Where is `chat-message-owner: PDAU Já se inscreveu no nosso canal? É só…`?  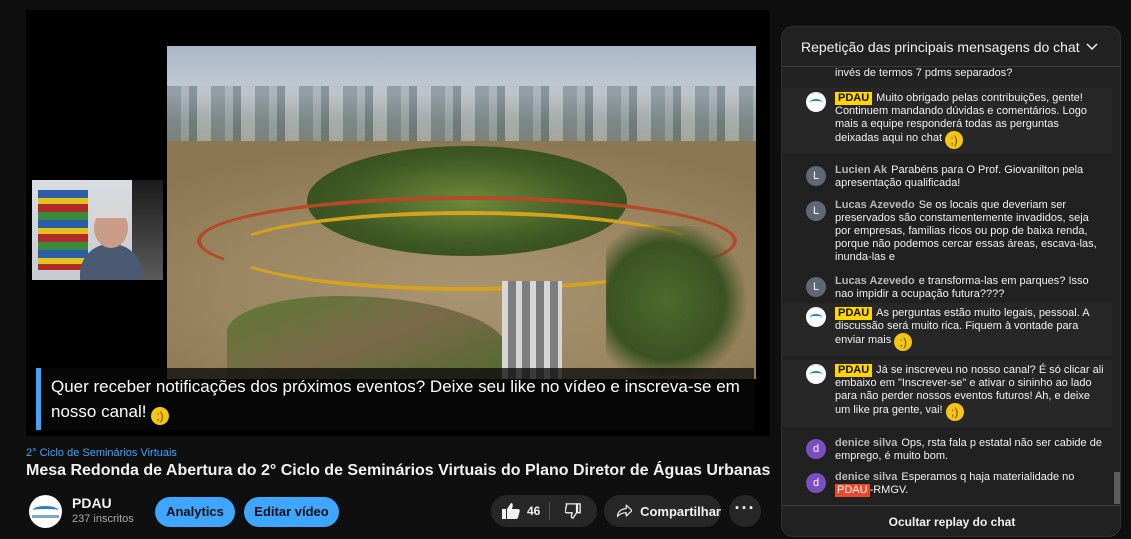 chat-message-owner: PDAU Já se inscreveu no nosso canal? É só… is located at coordinates (947, 393).